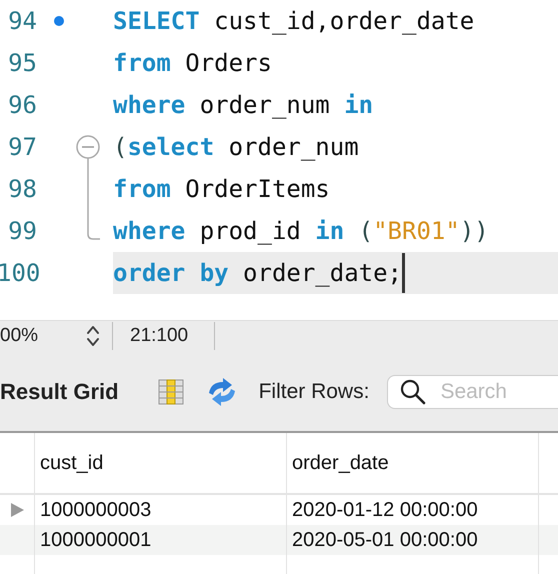 The width and height of the screenshot is (558, 574). I want to click on grid-columns-icon, so click(170, 392).